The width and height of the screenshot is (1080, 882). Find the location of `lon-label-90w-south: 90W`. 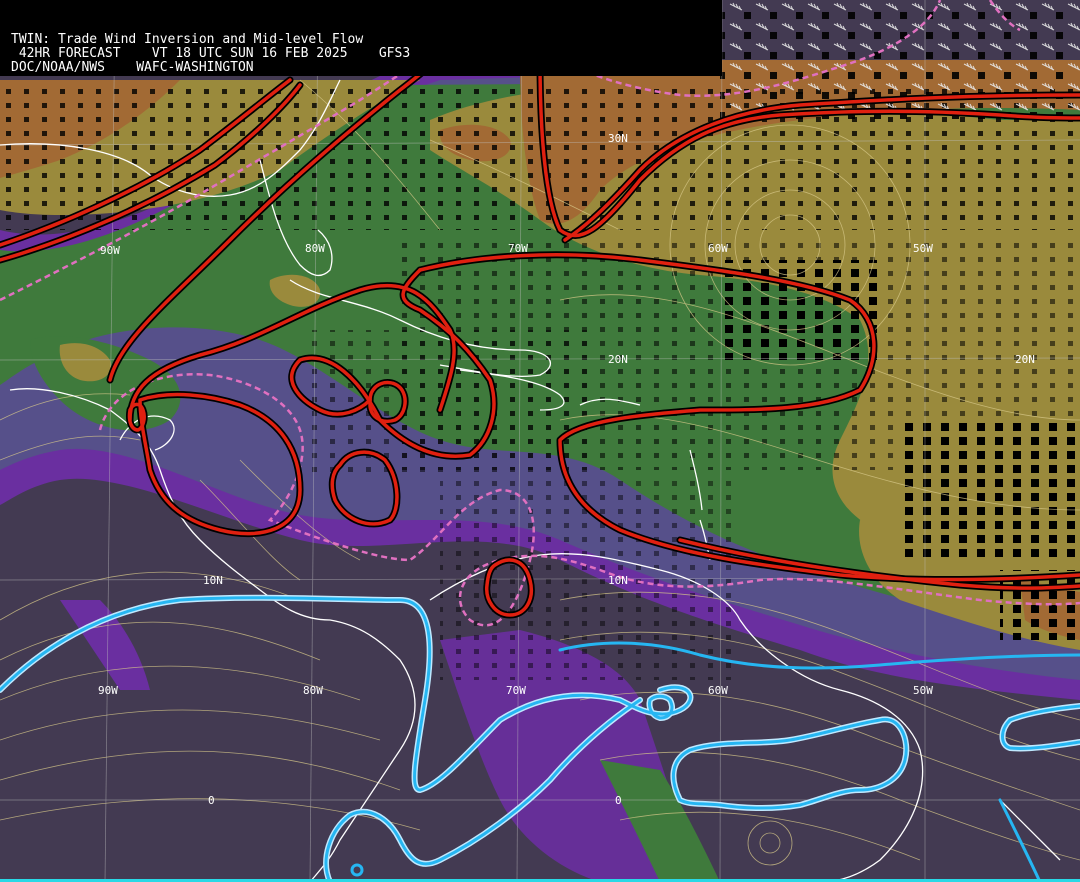

lon-label-90w-south: 90W is located at coordinates (108, 690).